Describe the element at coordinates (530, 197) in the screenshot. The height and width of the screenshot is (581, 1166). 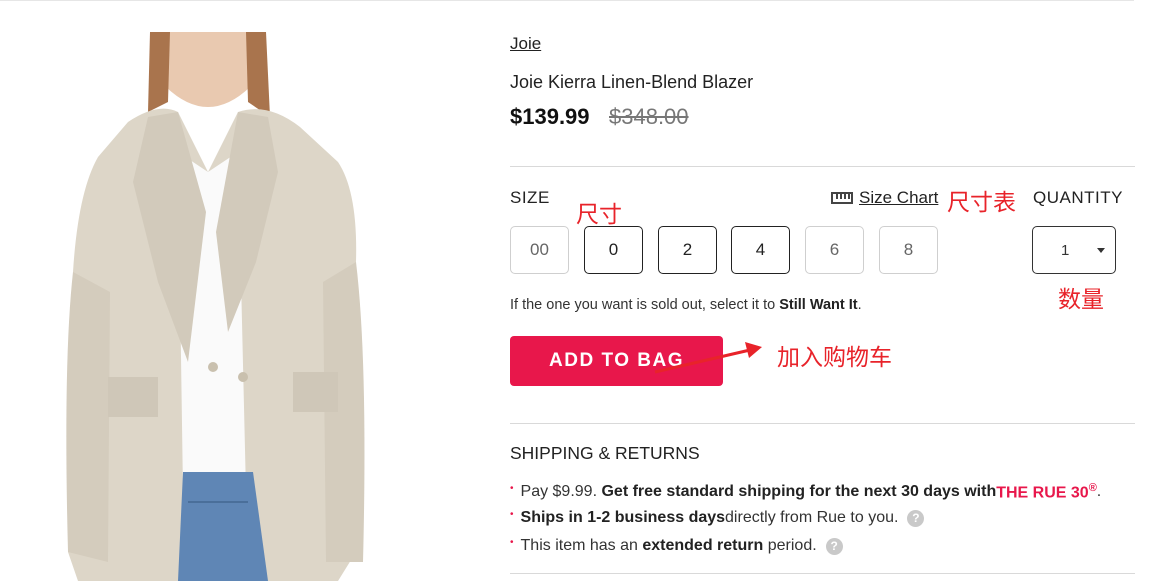
I see `size-label: SIZE` at that location.